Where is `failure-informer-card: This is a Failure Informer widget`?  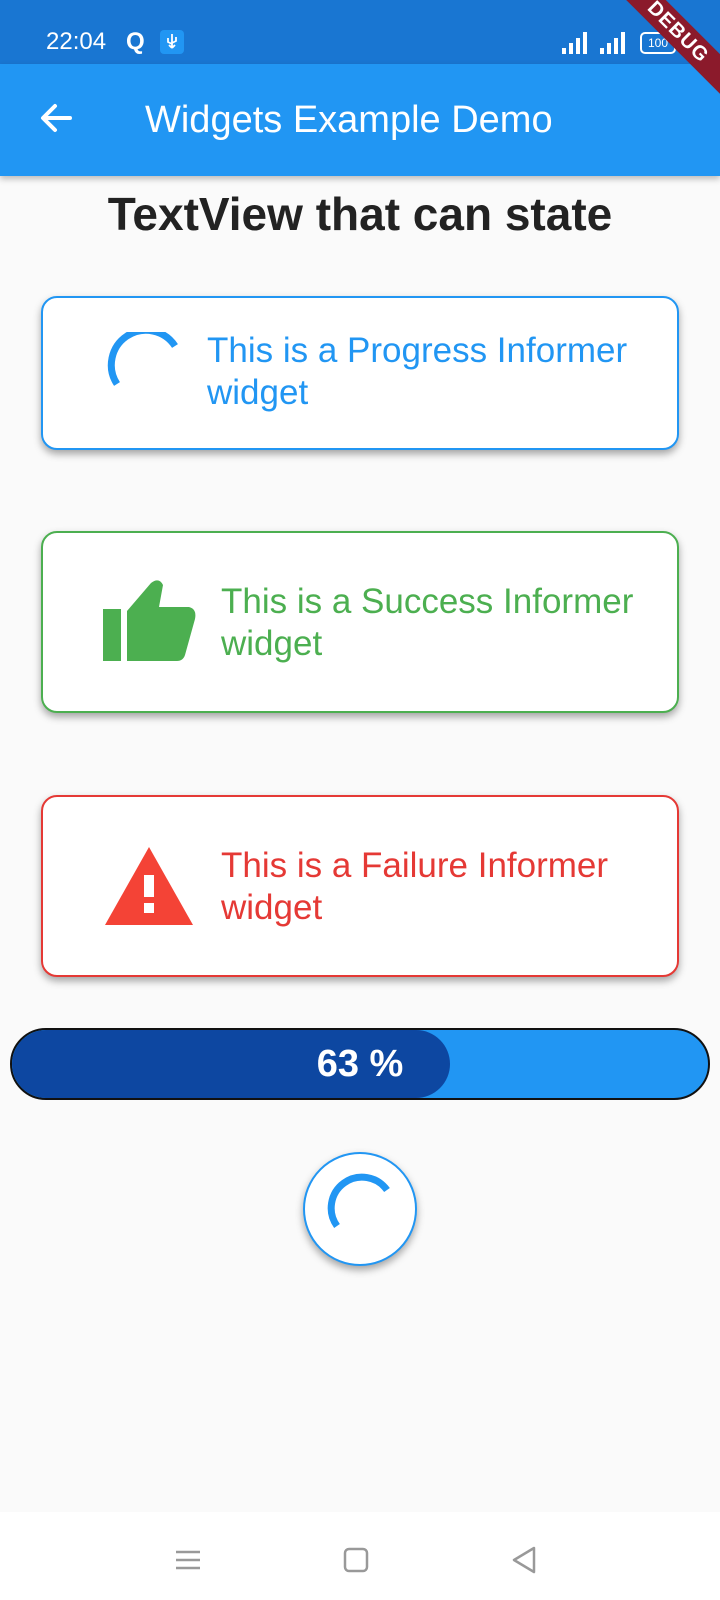
failure-informer-card: This is a Failure Informer widget is located at coordinates (360, 886).